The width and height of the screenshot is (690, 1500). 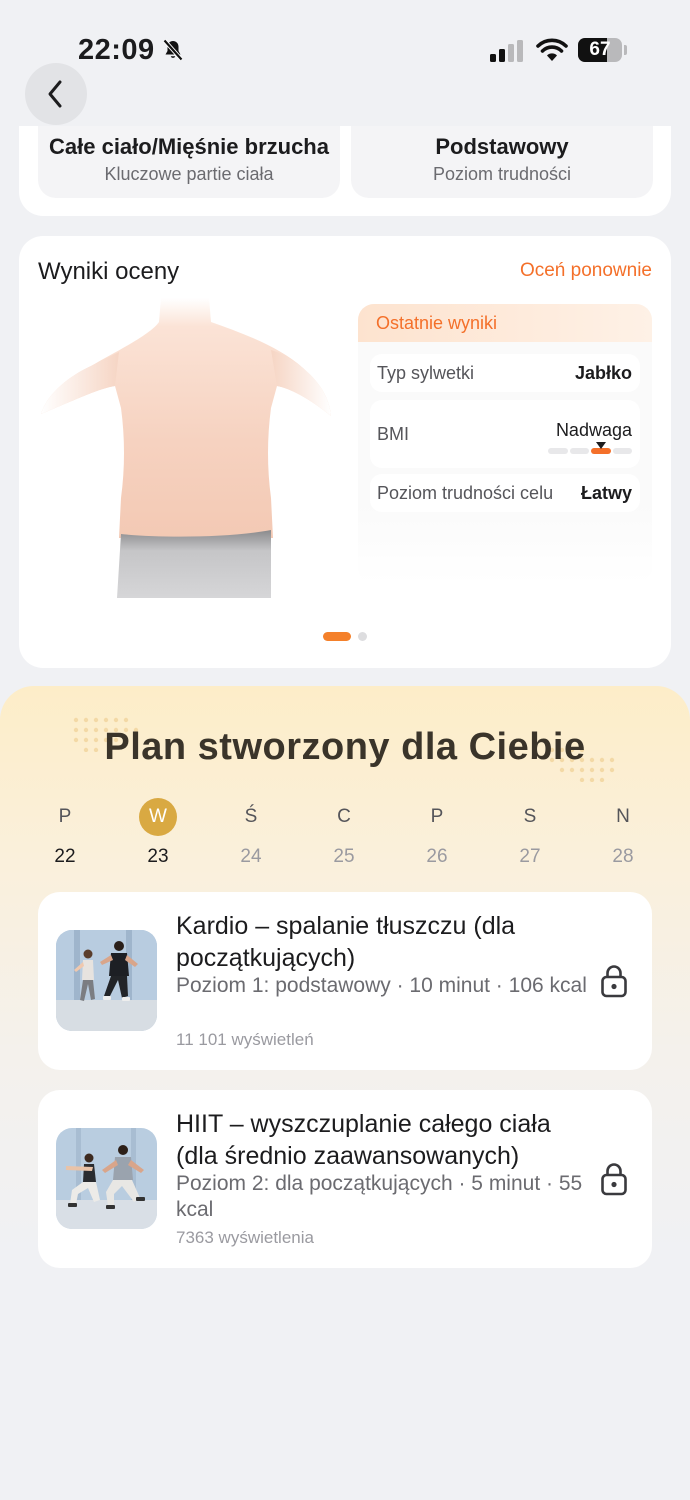 What do you see at coordinates (502, 162) in the screenshot?
I see `difficulty-chip: Podstawowy Poziom trudności` at bounding box center [502, 162].